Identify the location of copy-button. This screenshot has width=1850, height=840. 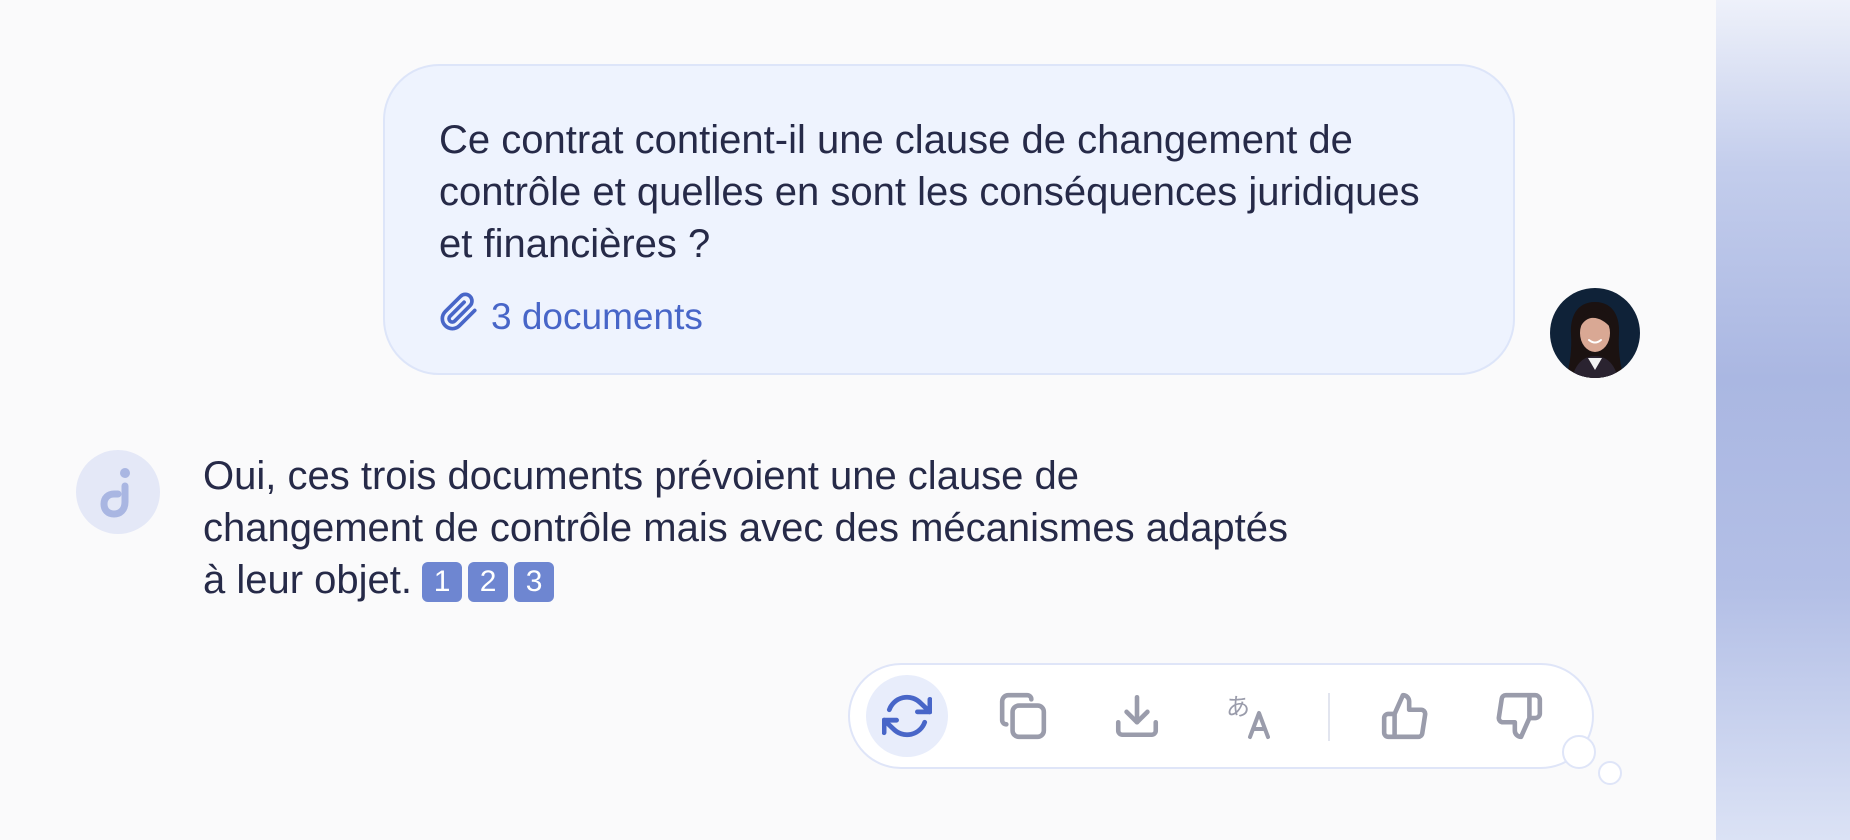
(1023, 716).